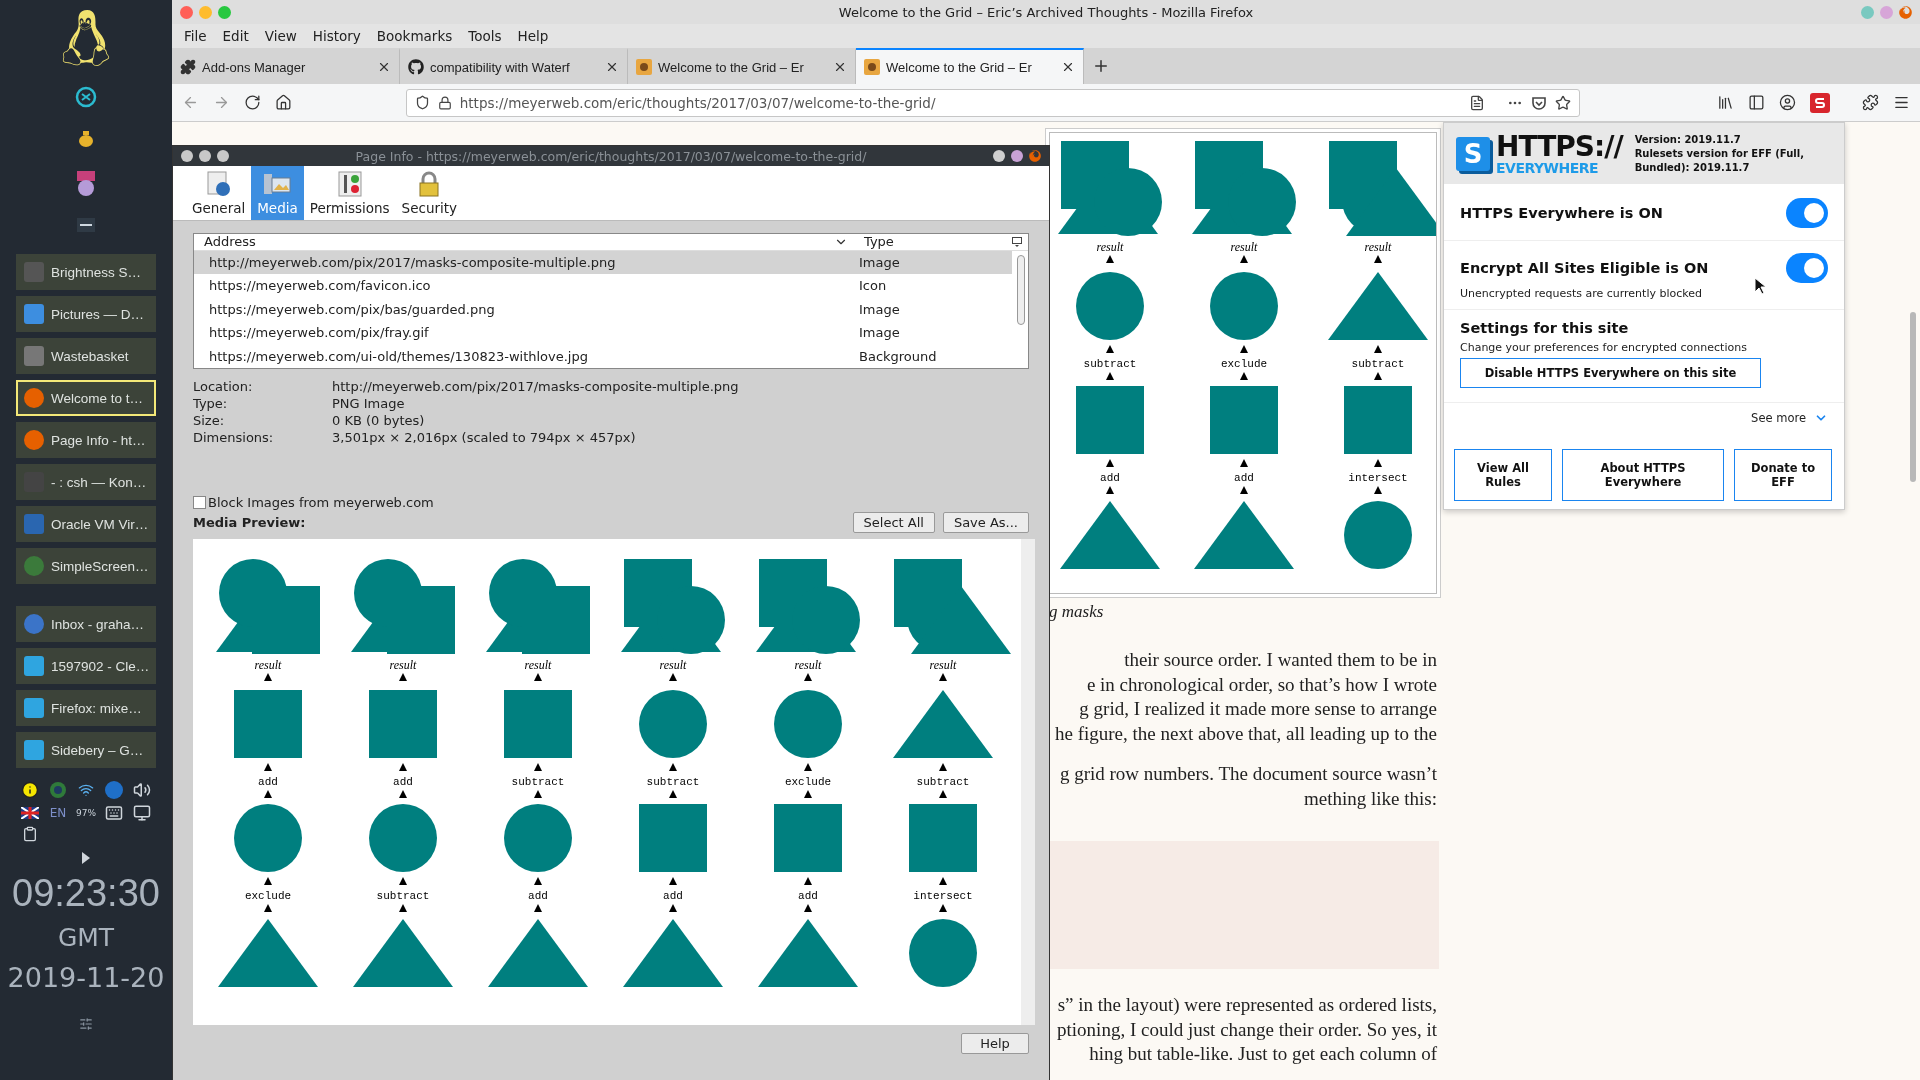  Describe the element at coordinates (536, 386) in the screenshot. I see `detail-value: http://meyerweb.com/pix/2017/masks-composite-multiple.png` at that location.